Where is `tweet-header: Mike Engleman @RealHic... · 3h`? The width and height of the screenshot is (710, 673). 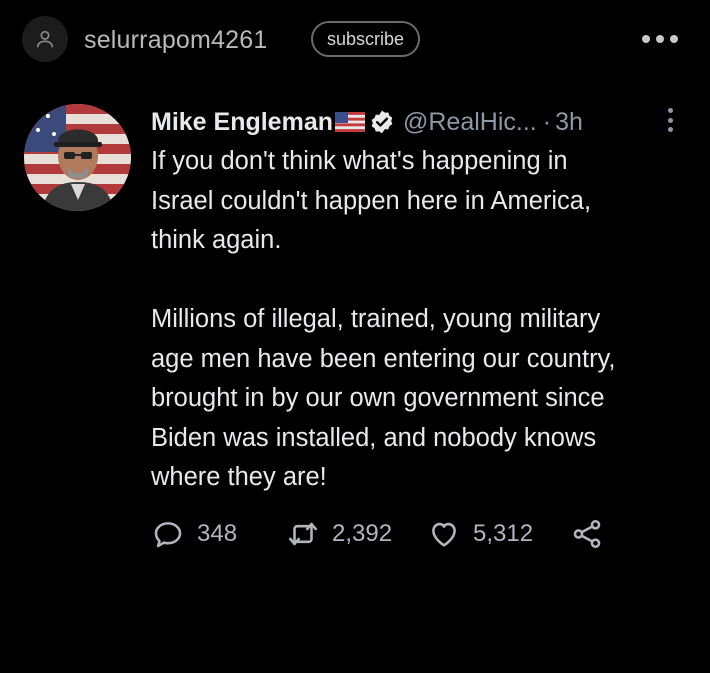 tweet-header: Mike Engleman @RealHic... · 3h is located at coordinates (421, 122).